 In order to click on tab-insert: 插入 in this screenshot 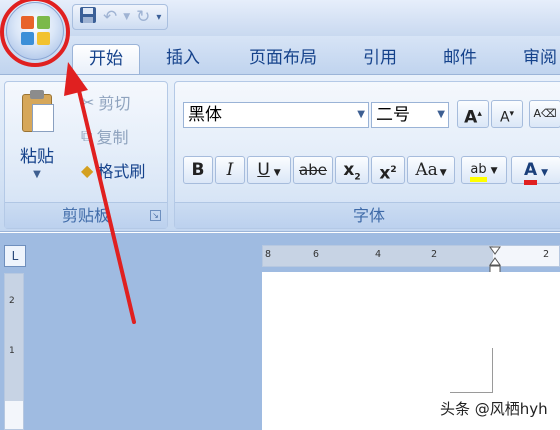, I will do `click(183, 60)`.